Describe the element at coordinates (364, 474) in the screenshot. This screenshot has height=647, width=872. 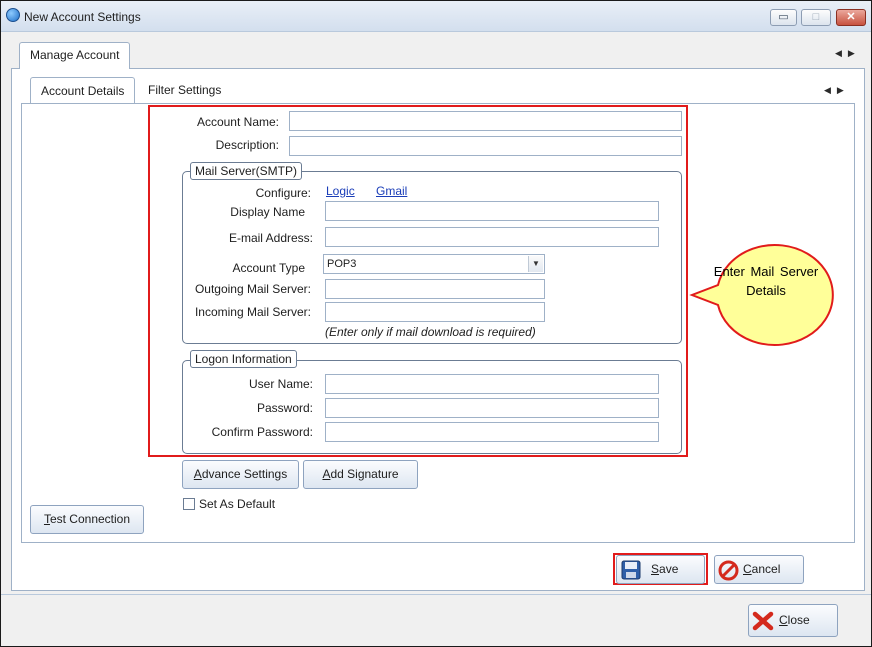
I see `add-signature-label: dd Signature` at that location.